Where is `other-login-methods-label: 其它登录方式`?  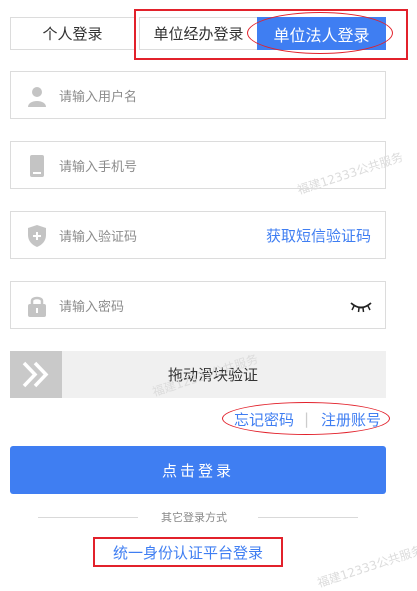
other-login-methods-label: 其它登录方式 is located at coordinates (194, 517).